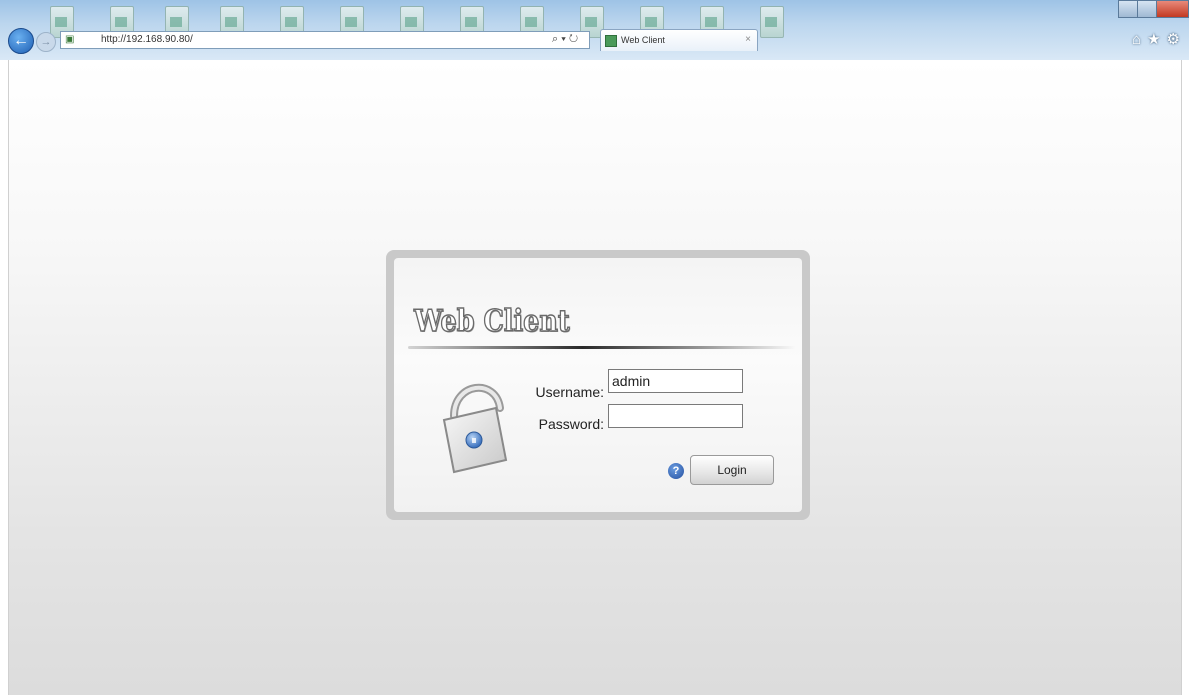 This screenshot has width=1189, height=695. What do you see at coordinates (675, 416) in the screenshot?
I see `password-input` at bounding box center [675, 416].